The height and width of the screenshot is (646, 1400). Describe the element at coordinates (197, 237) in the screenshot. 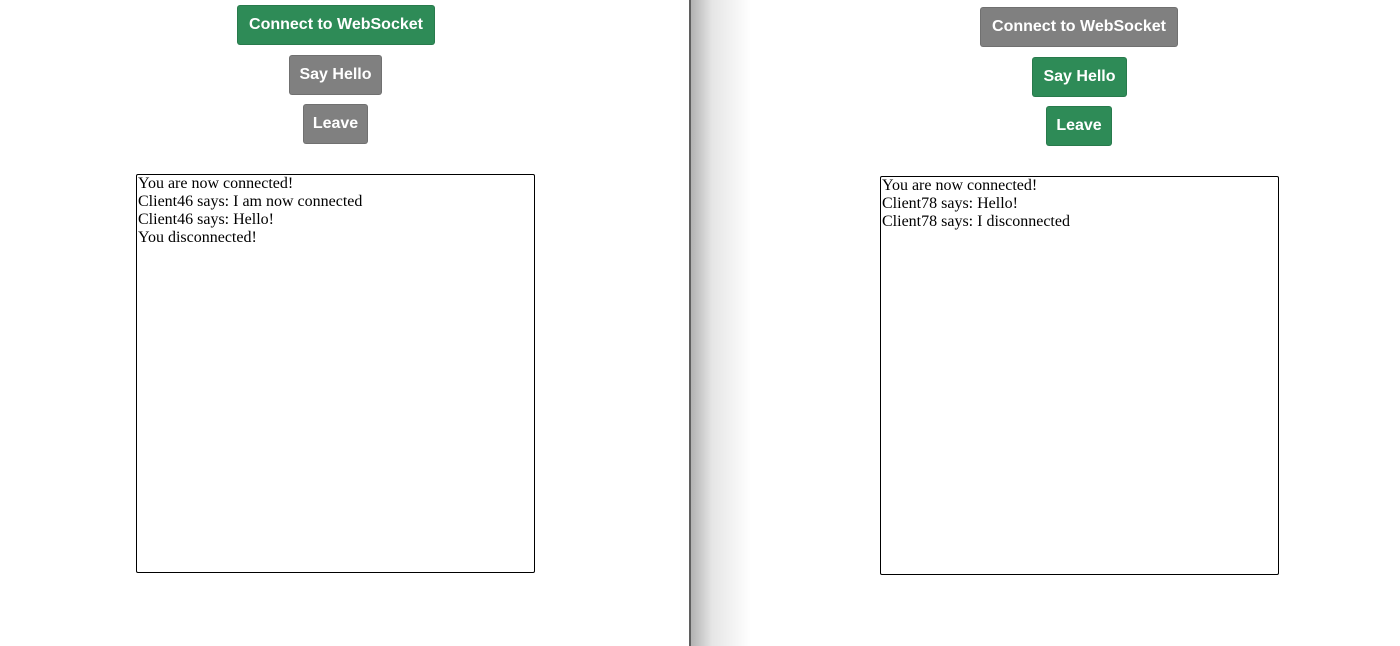

I see `log-line: You disconnected!` at that location.